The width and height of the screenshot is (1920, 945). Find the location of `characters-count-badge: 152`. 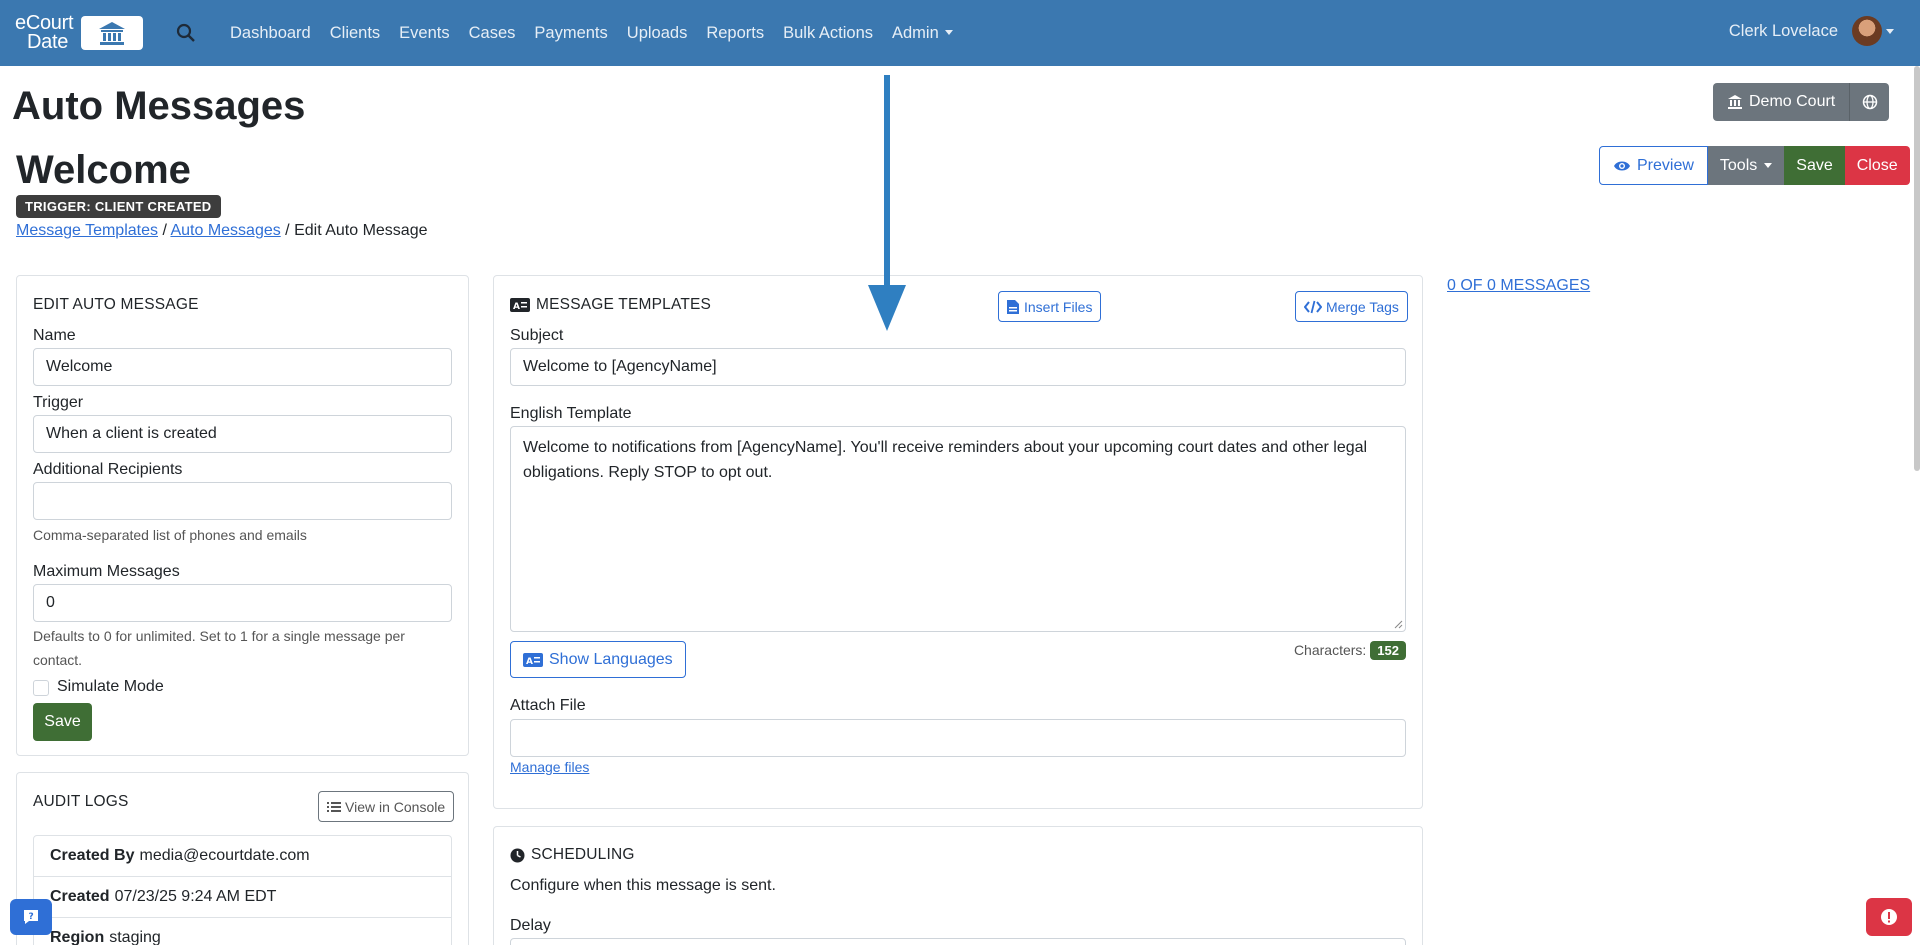

characters-count-badge: 152 is located at coordinates (1388, 650).